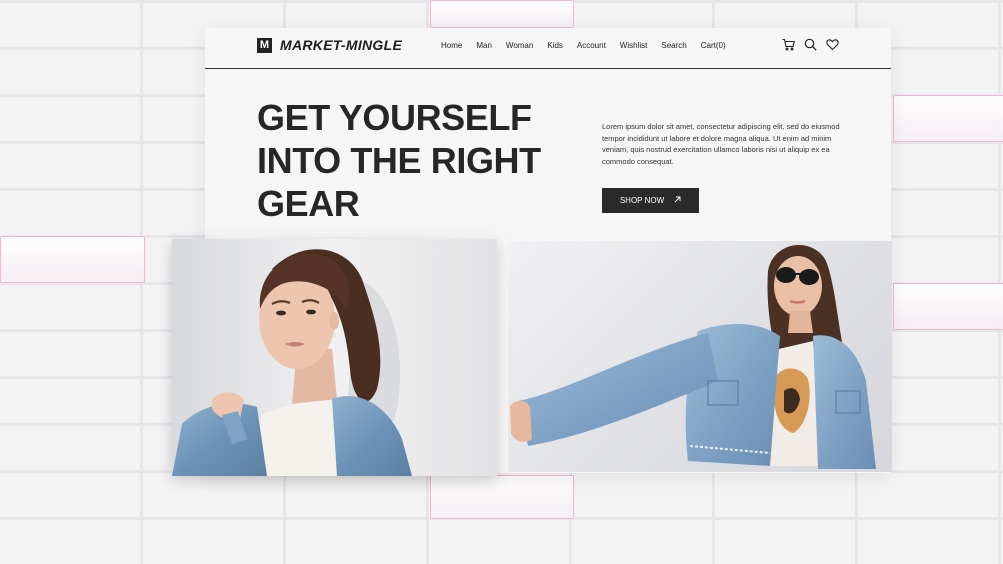 Image resolution: width=1003 pixels, height=564 pixels. Describe the element at coordinates (519, 45) in the screenshot. I see `nav-link-woman: Woman` at that location.